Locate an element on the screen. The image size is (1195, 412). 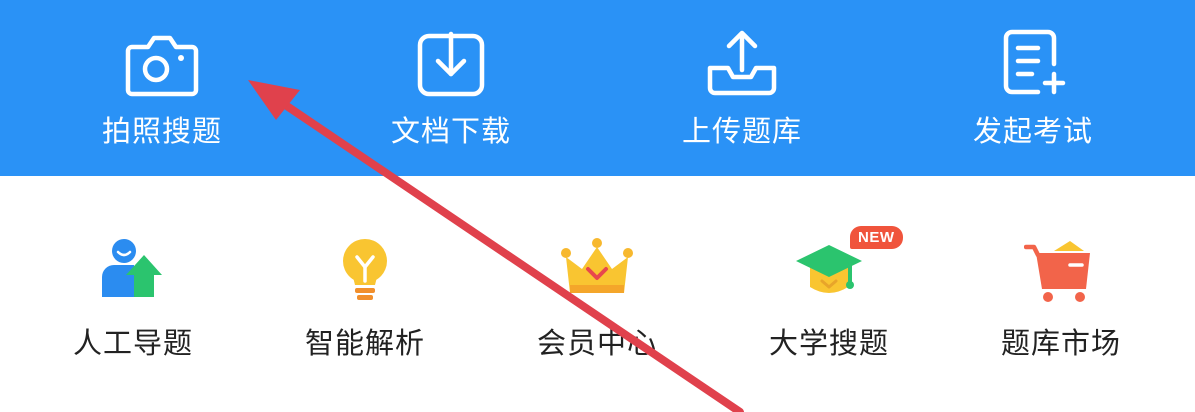
upload-icon is located at coordinates (742, 63).